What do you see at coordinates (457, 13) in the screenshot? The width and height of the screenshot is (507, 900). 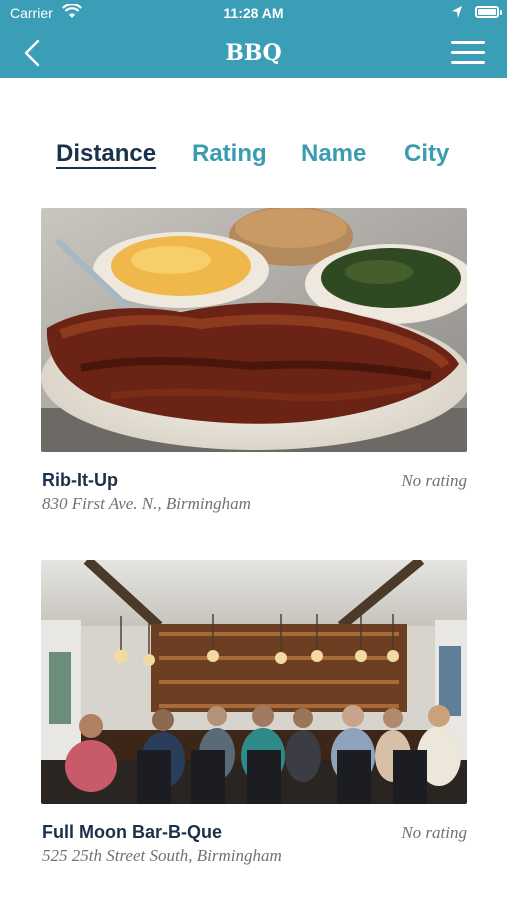 I see `location-arrow-icon` at bounding box center [457, 13].